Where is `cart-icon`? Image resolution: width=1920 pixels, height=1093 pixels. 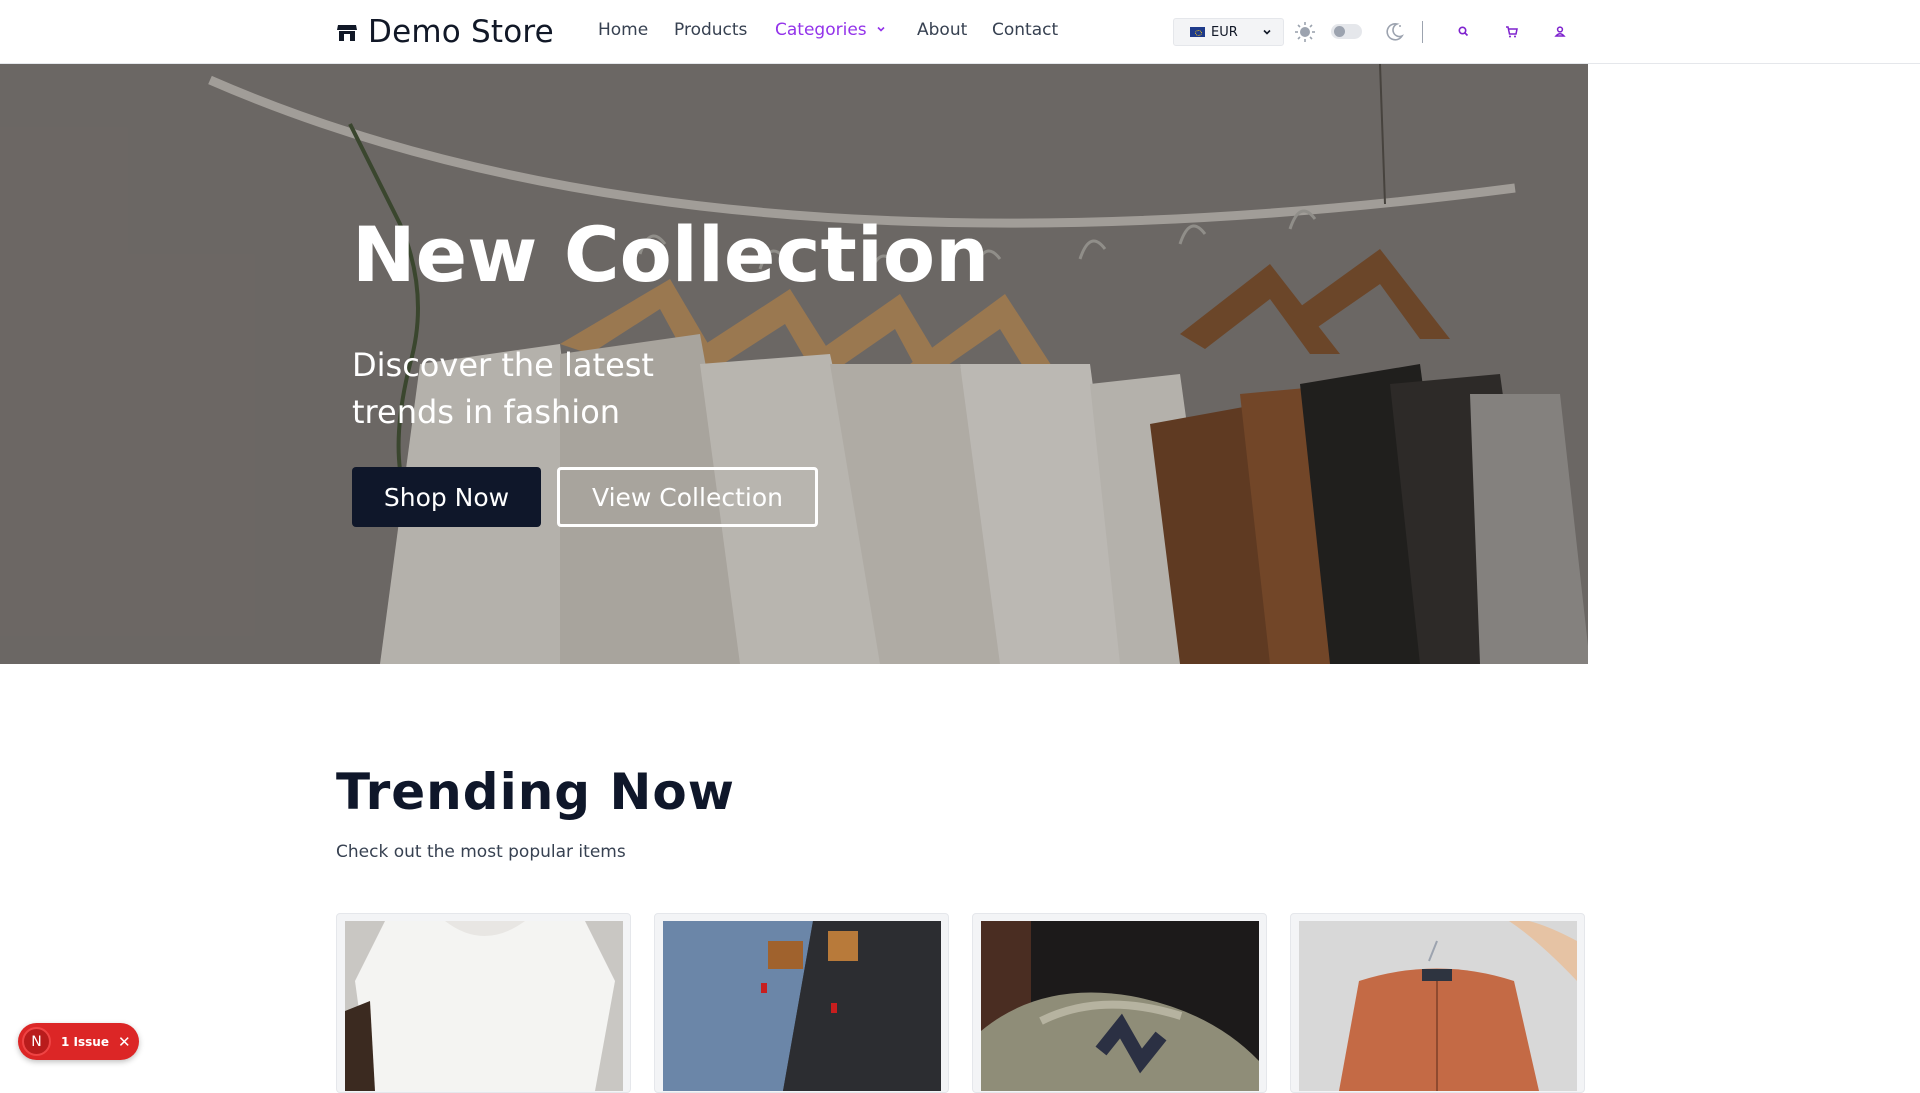
cart-icon is located at coordinates (1512, 32).